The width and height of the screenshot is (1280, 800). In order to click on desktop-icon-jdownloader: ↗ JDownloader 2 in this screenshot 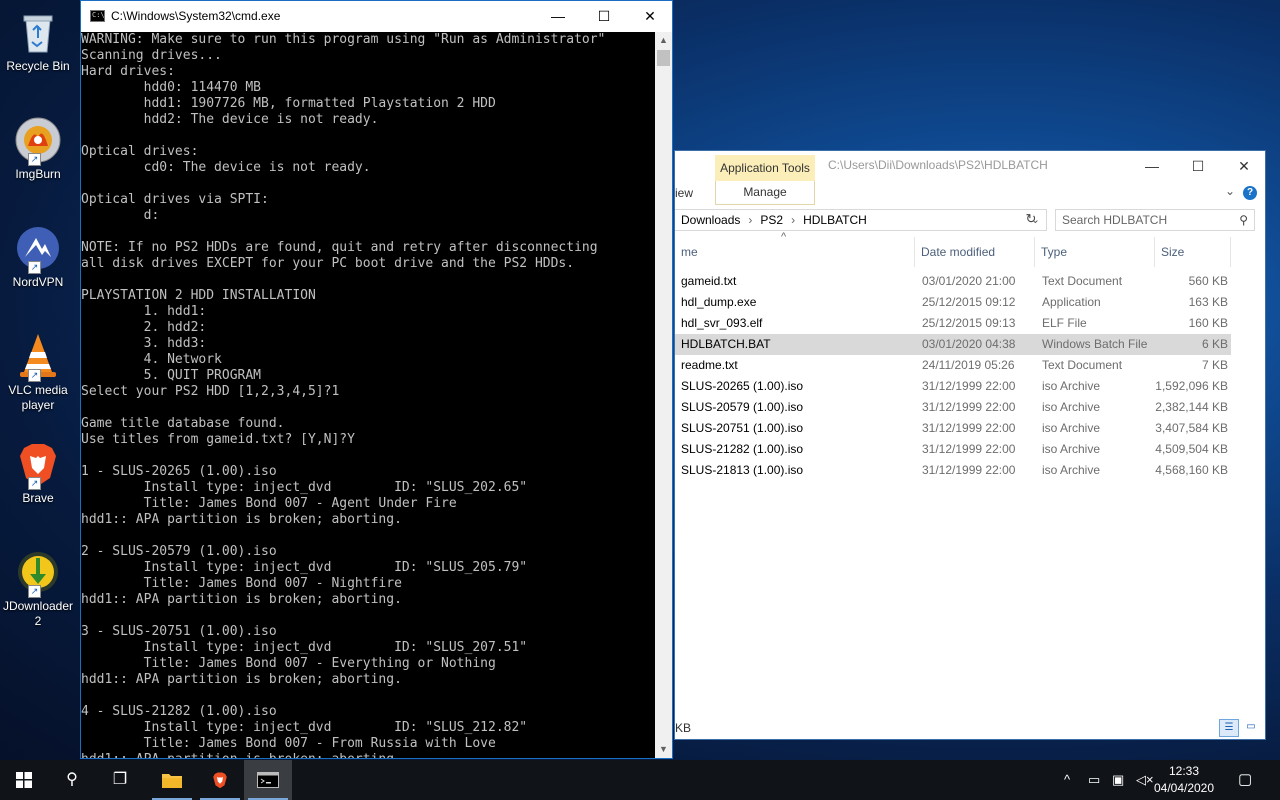, I will do `click(38, 588)`.